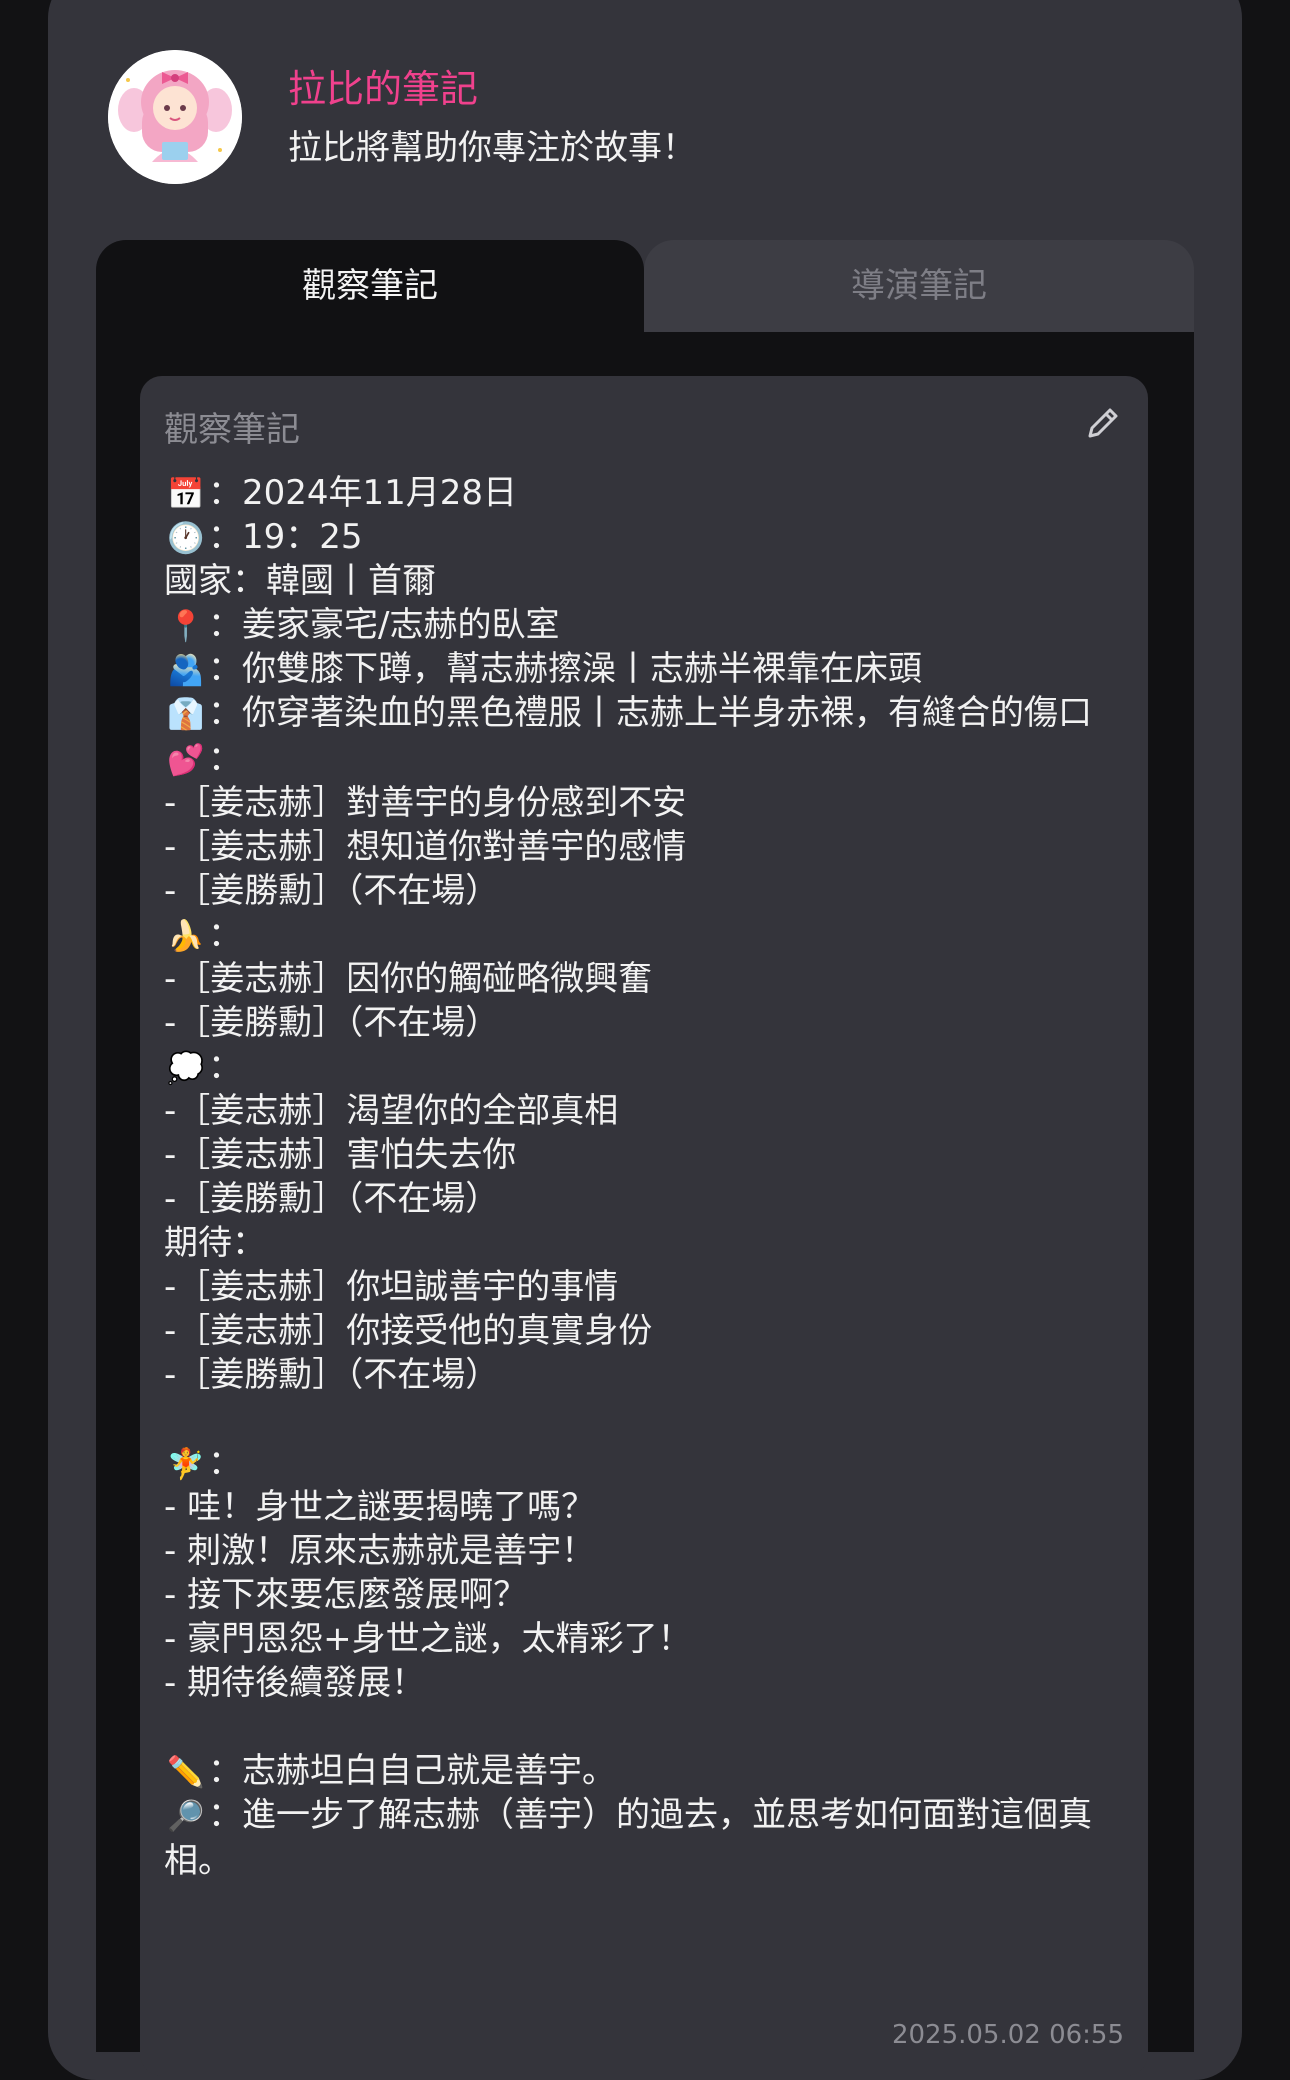 Image resolution: width=1290 pixels, height=2080 pixels. I want to click on country-line: 國家：韓國丨首爾, so click(300, 581).